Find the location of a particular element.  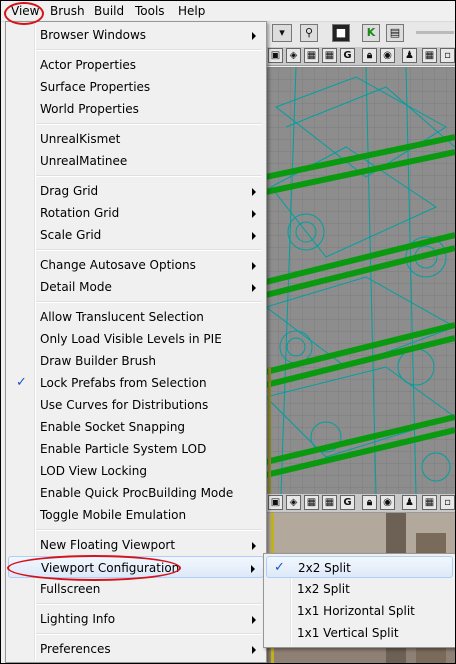

menu-item-label: Scale Grid is located at coordinates (71, 235).